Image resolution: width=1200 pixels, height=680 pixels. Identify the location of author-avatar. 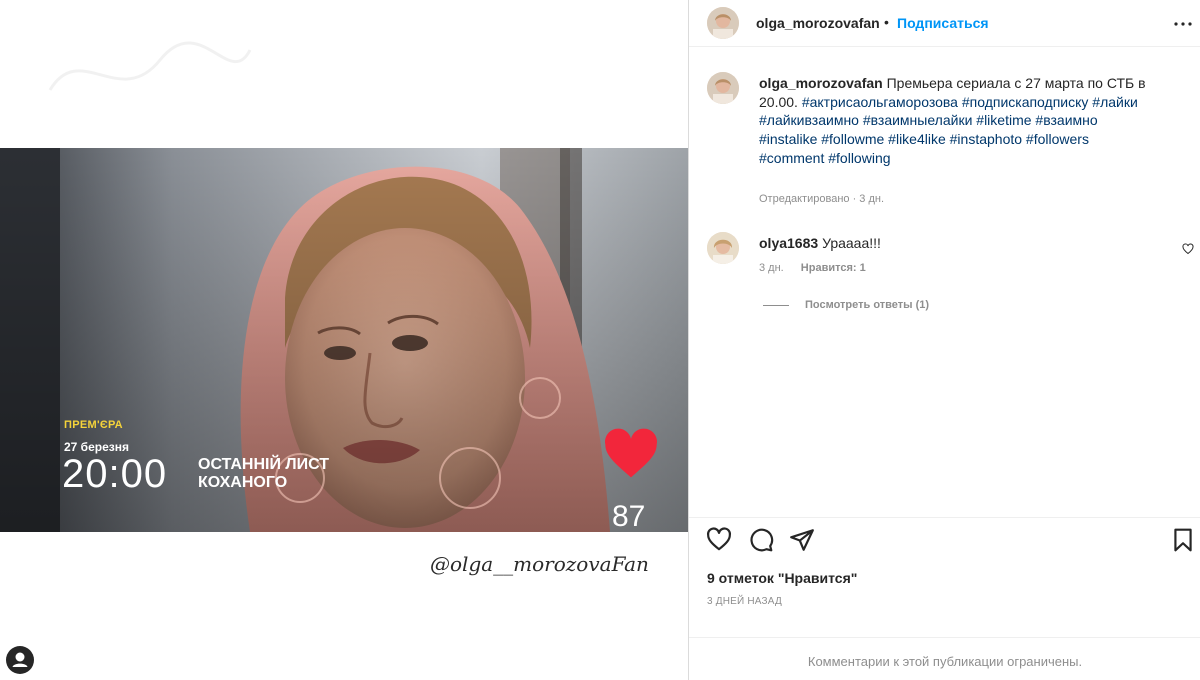
(723, 23).